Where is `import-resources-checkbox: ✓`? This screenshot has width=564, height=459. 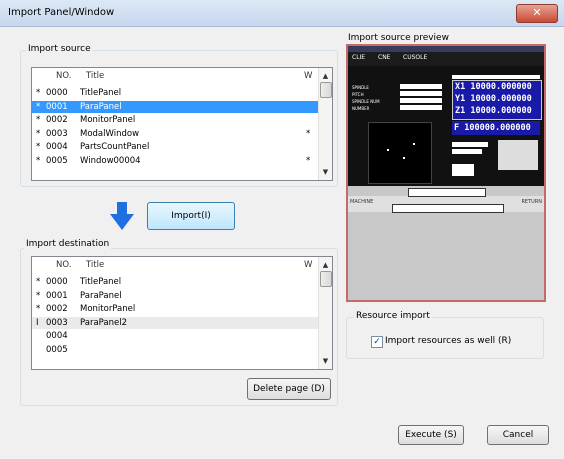 import-resources-checkbox: ✓ is located at coordinates (377, 342).